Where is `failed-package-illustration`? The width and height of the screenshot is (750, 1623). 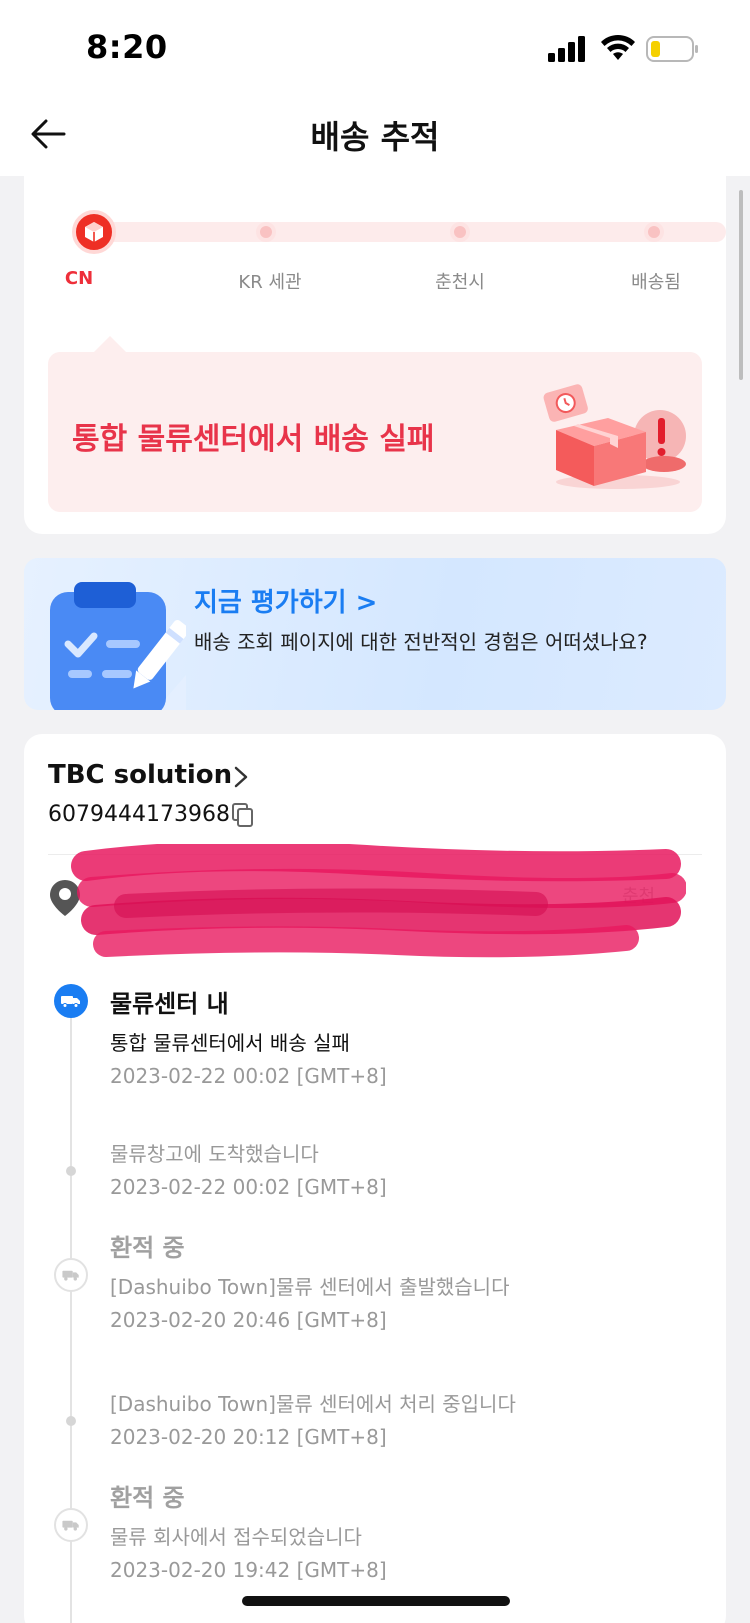 failed-package-illustration is located at coordinates (614, 436).